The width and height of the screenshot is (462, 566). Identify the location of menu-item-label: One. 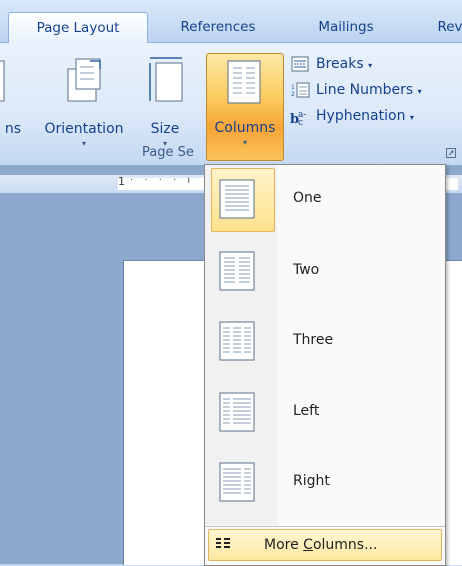
(307, 198).